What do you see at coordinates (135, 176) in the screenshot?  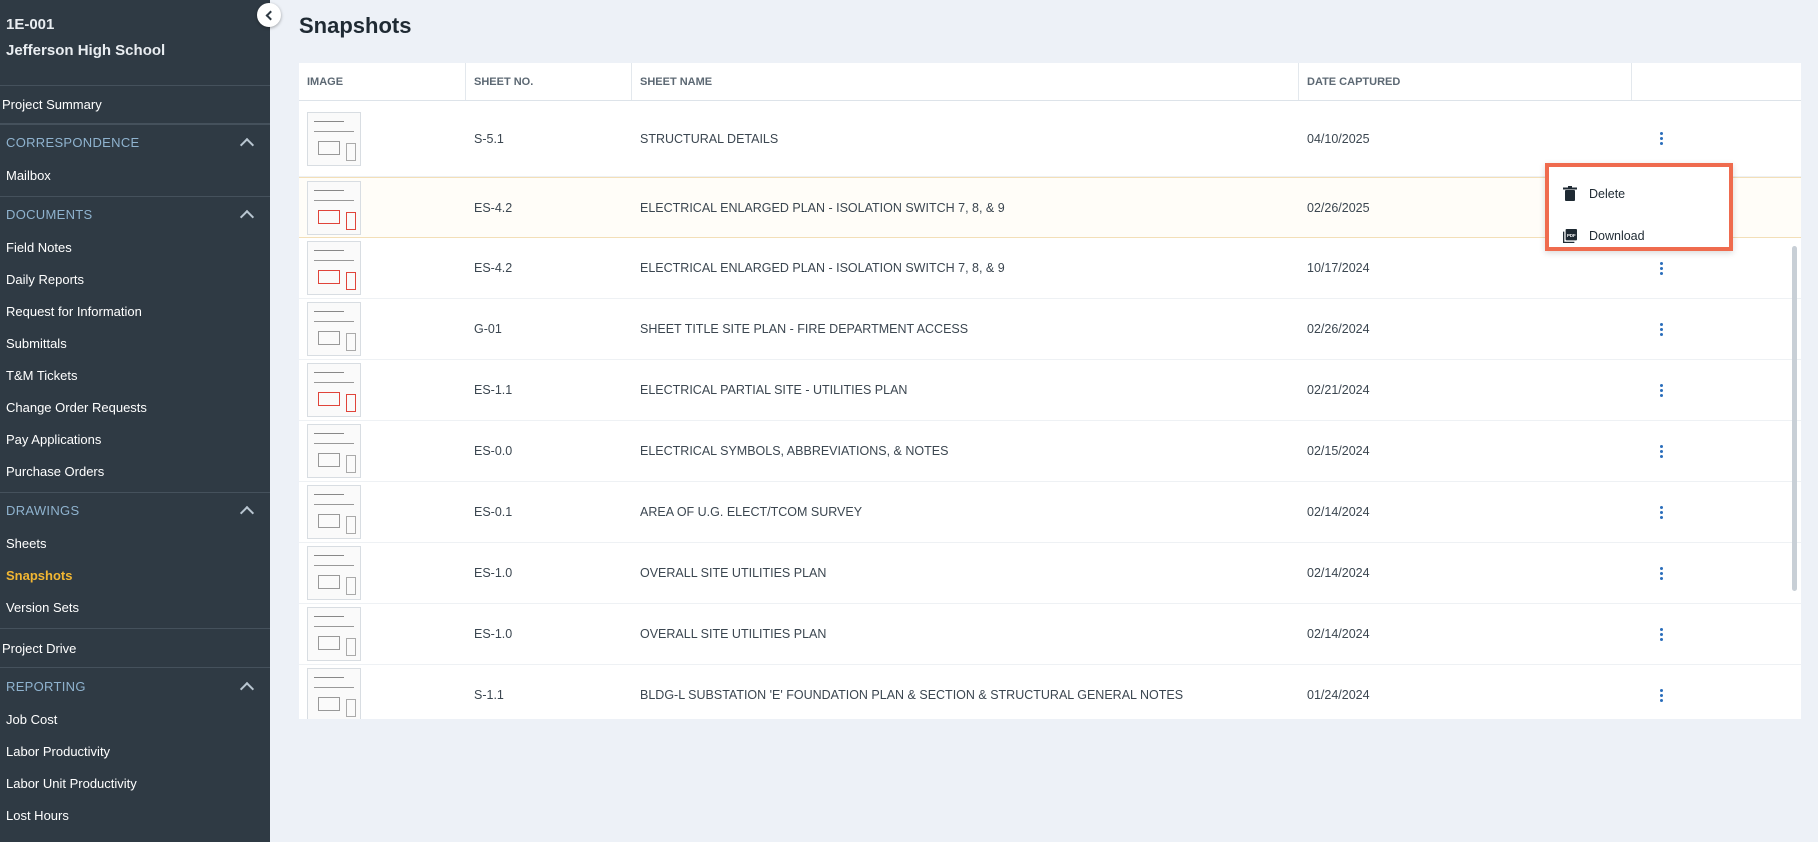 I see `nav-mailbox: Mailbox` at bounding box center [135, 176].